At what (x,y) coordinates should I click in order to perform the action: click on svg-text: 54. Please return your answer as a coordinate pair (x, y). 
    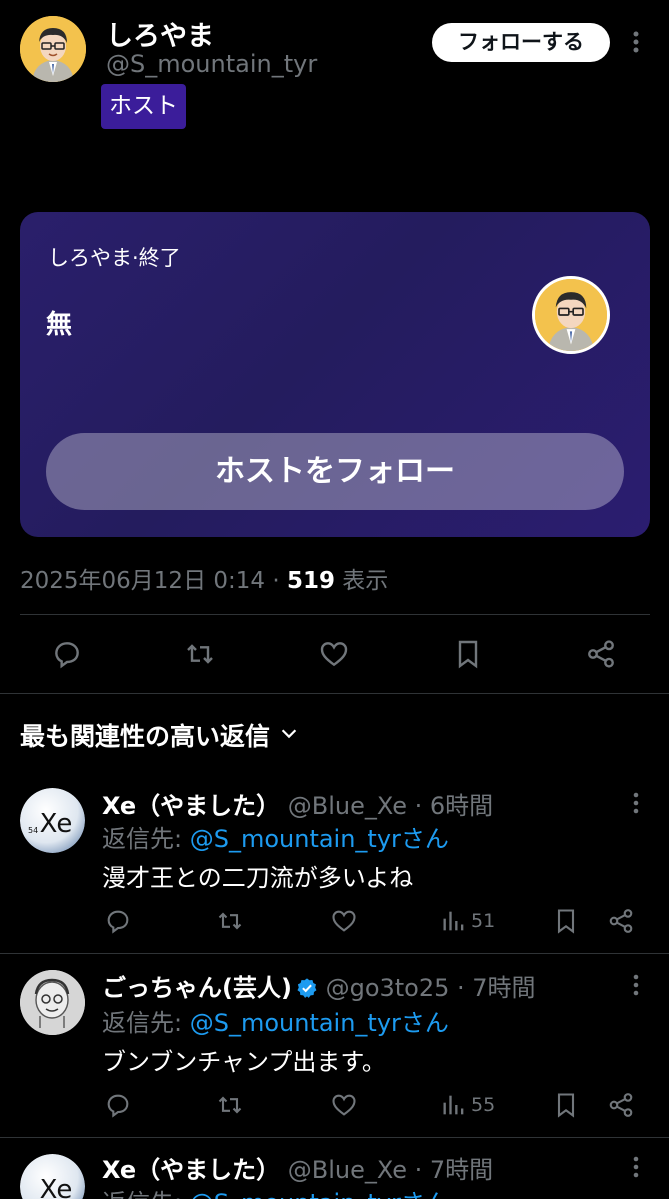
    Looking at the image, I should click on (33, 830).